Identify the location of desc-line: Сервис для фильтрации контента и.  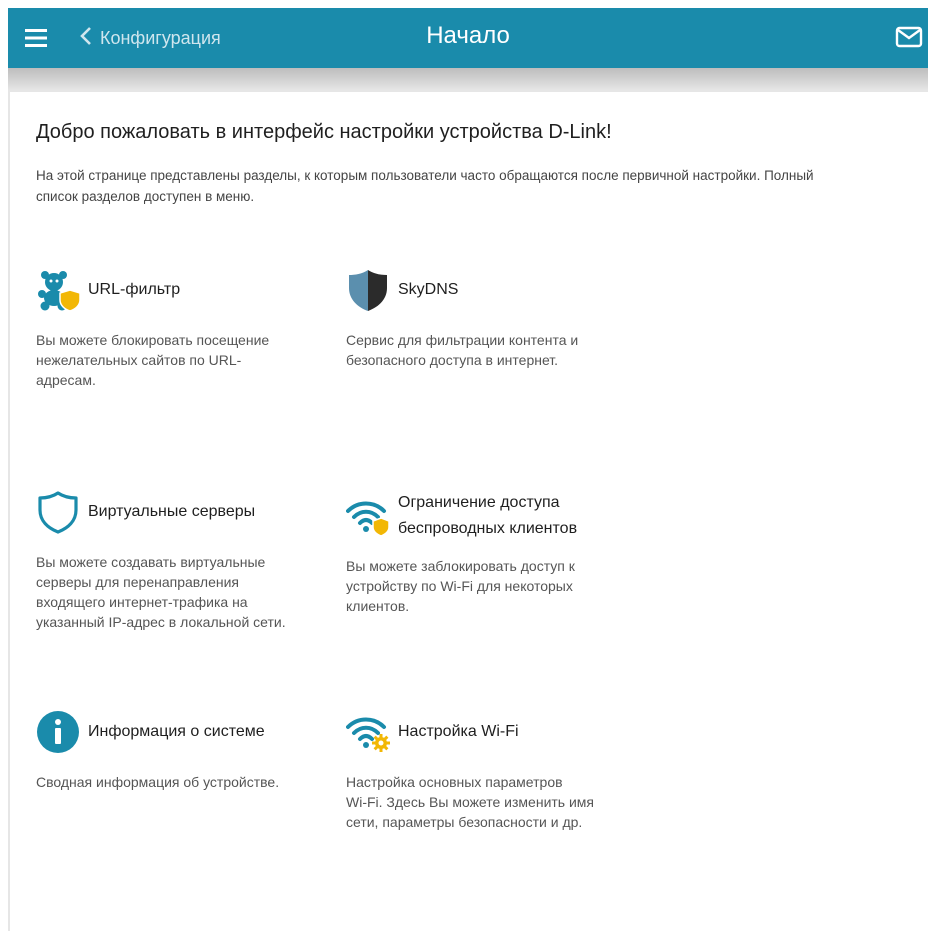
(462, 340).